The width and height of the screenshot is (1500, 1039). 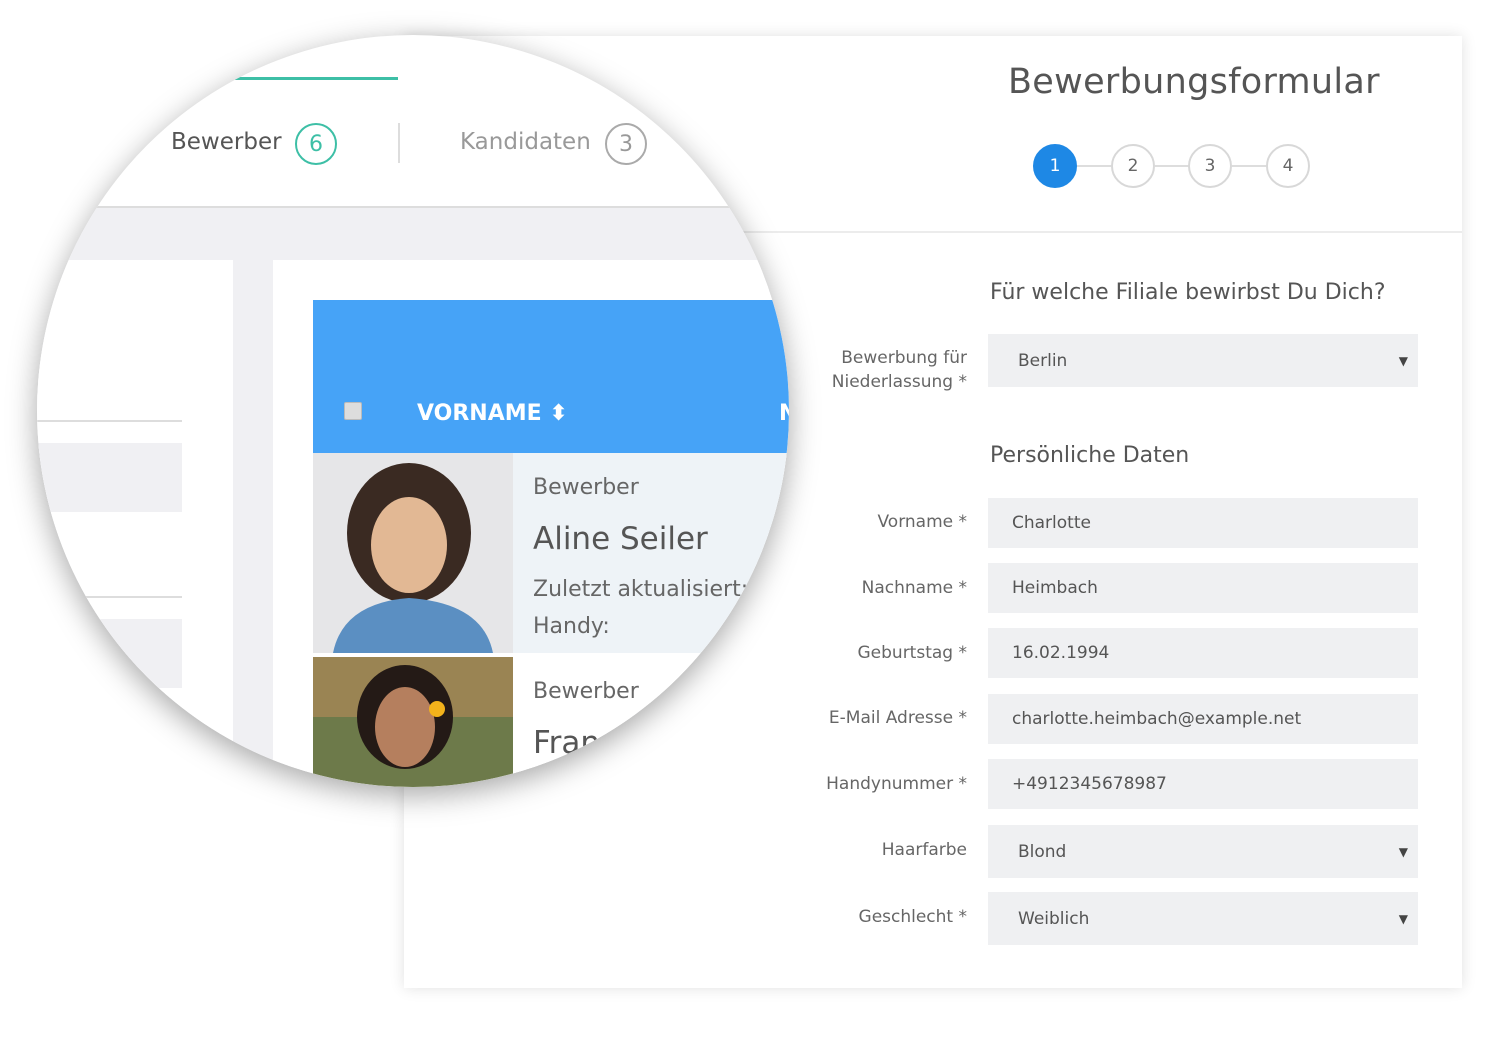 I want to click on branch-label-line2: Niederlassung *, so click(x=899, y=382).